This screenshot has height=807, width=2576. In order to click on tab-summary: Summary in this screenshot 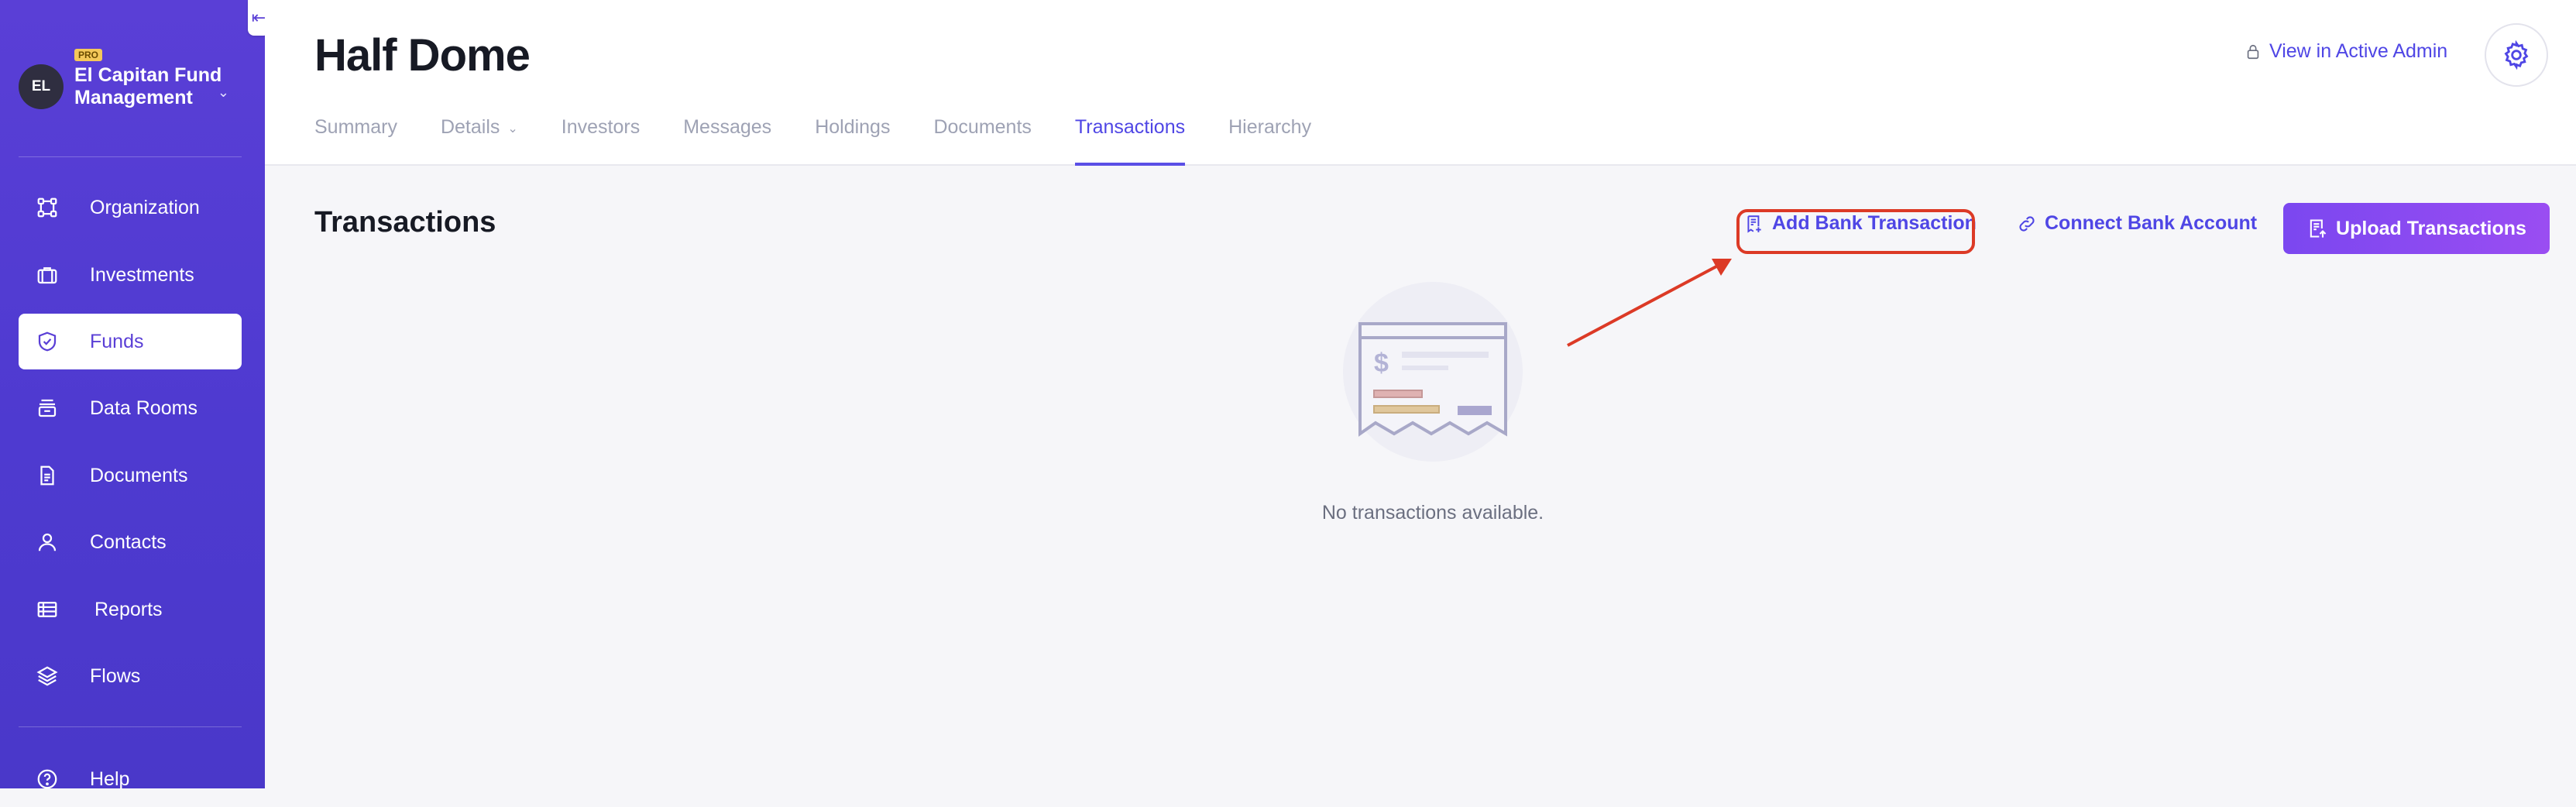, I will do `click(355, 139)`.